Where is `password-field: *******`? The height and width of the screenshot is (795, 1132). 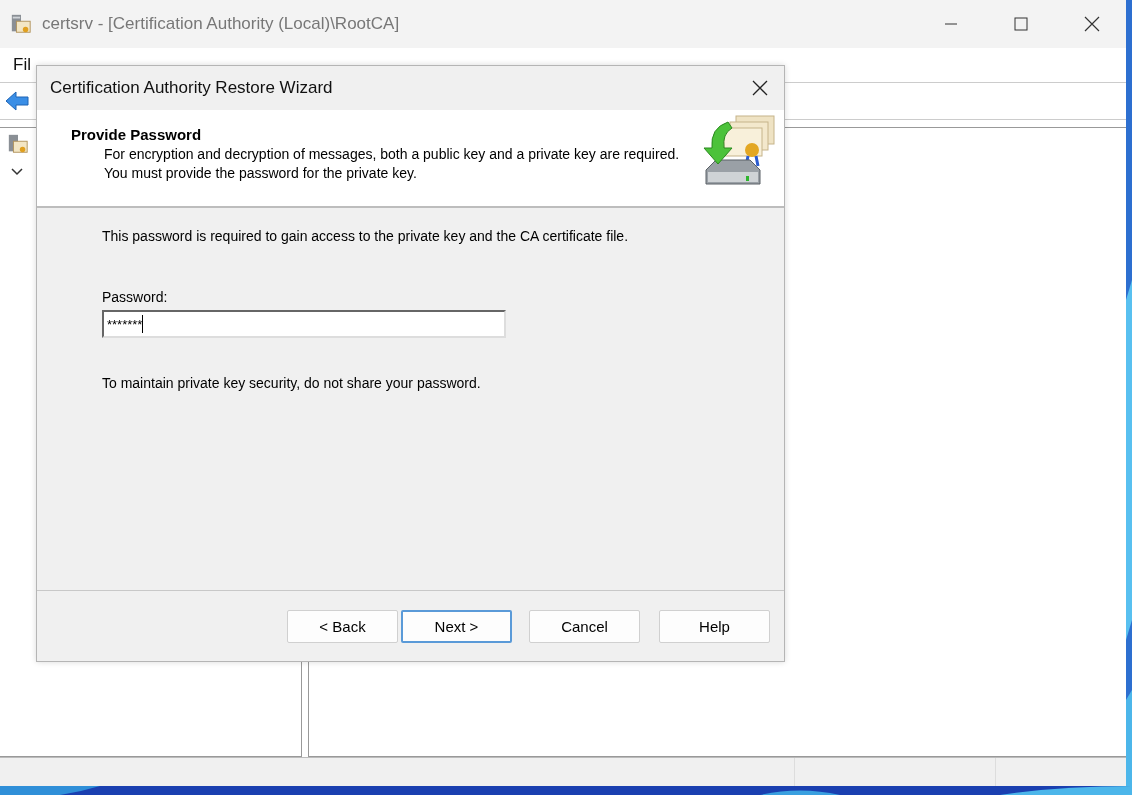 password-field: ******* is located at coordinates (304, 324).